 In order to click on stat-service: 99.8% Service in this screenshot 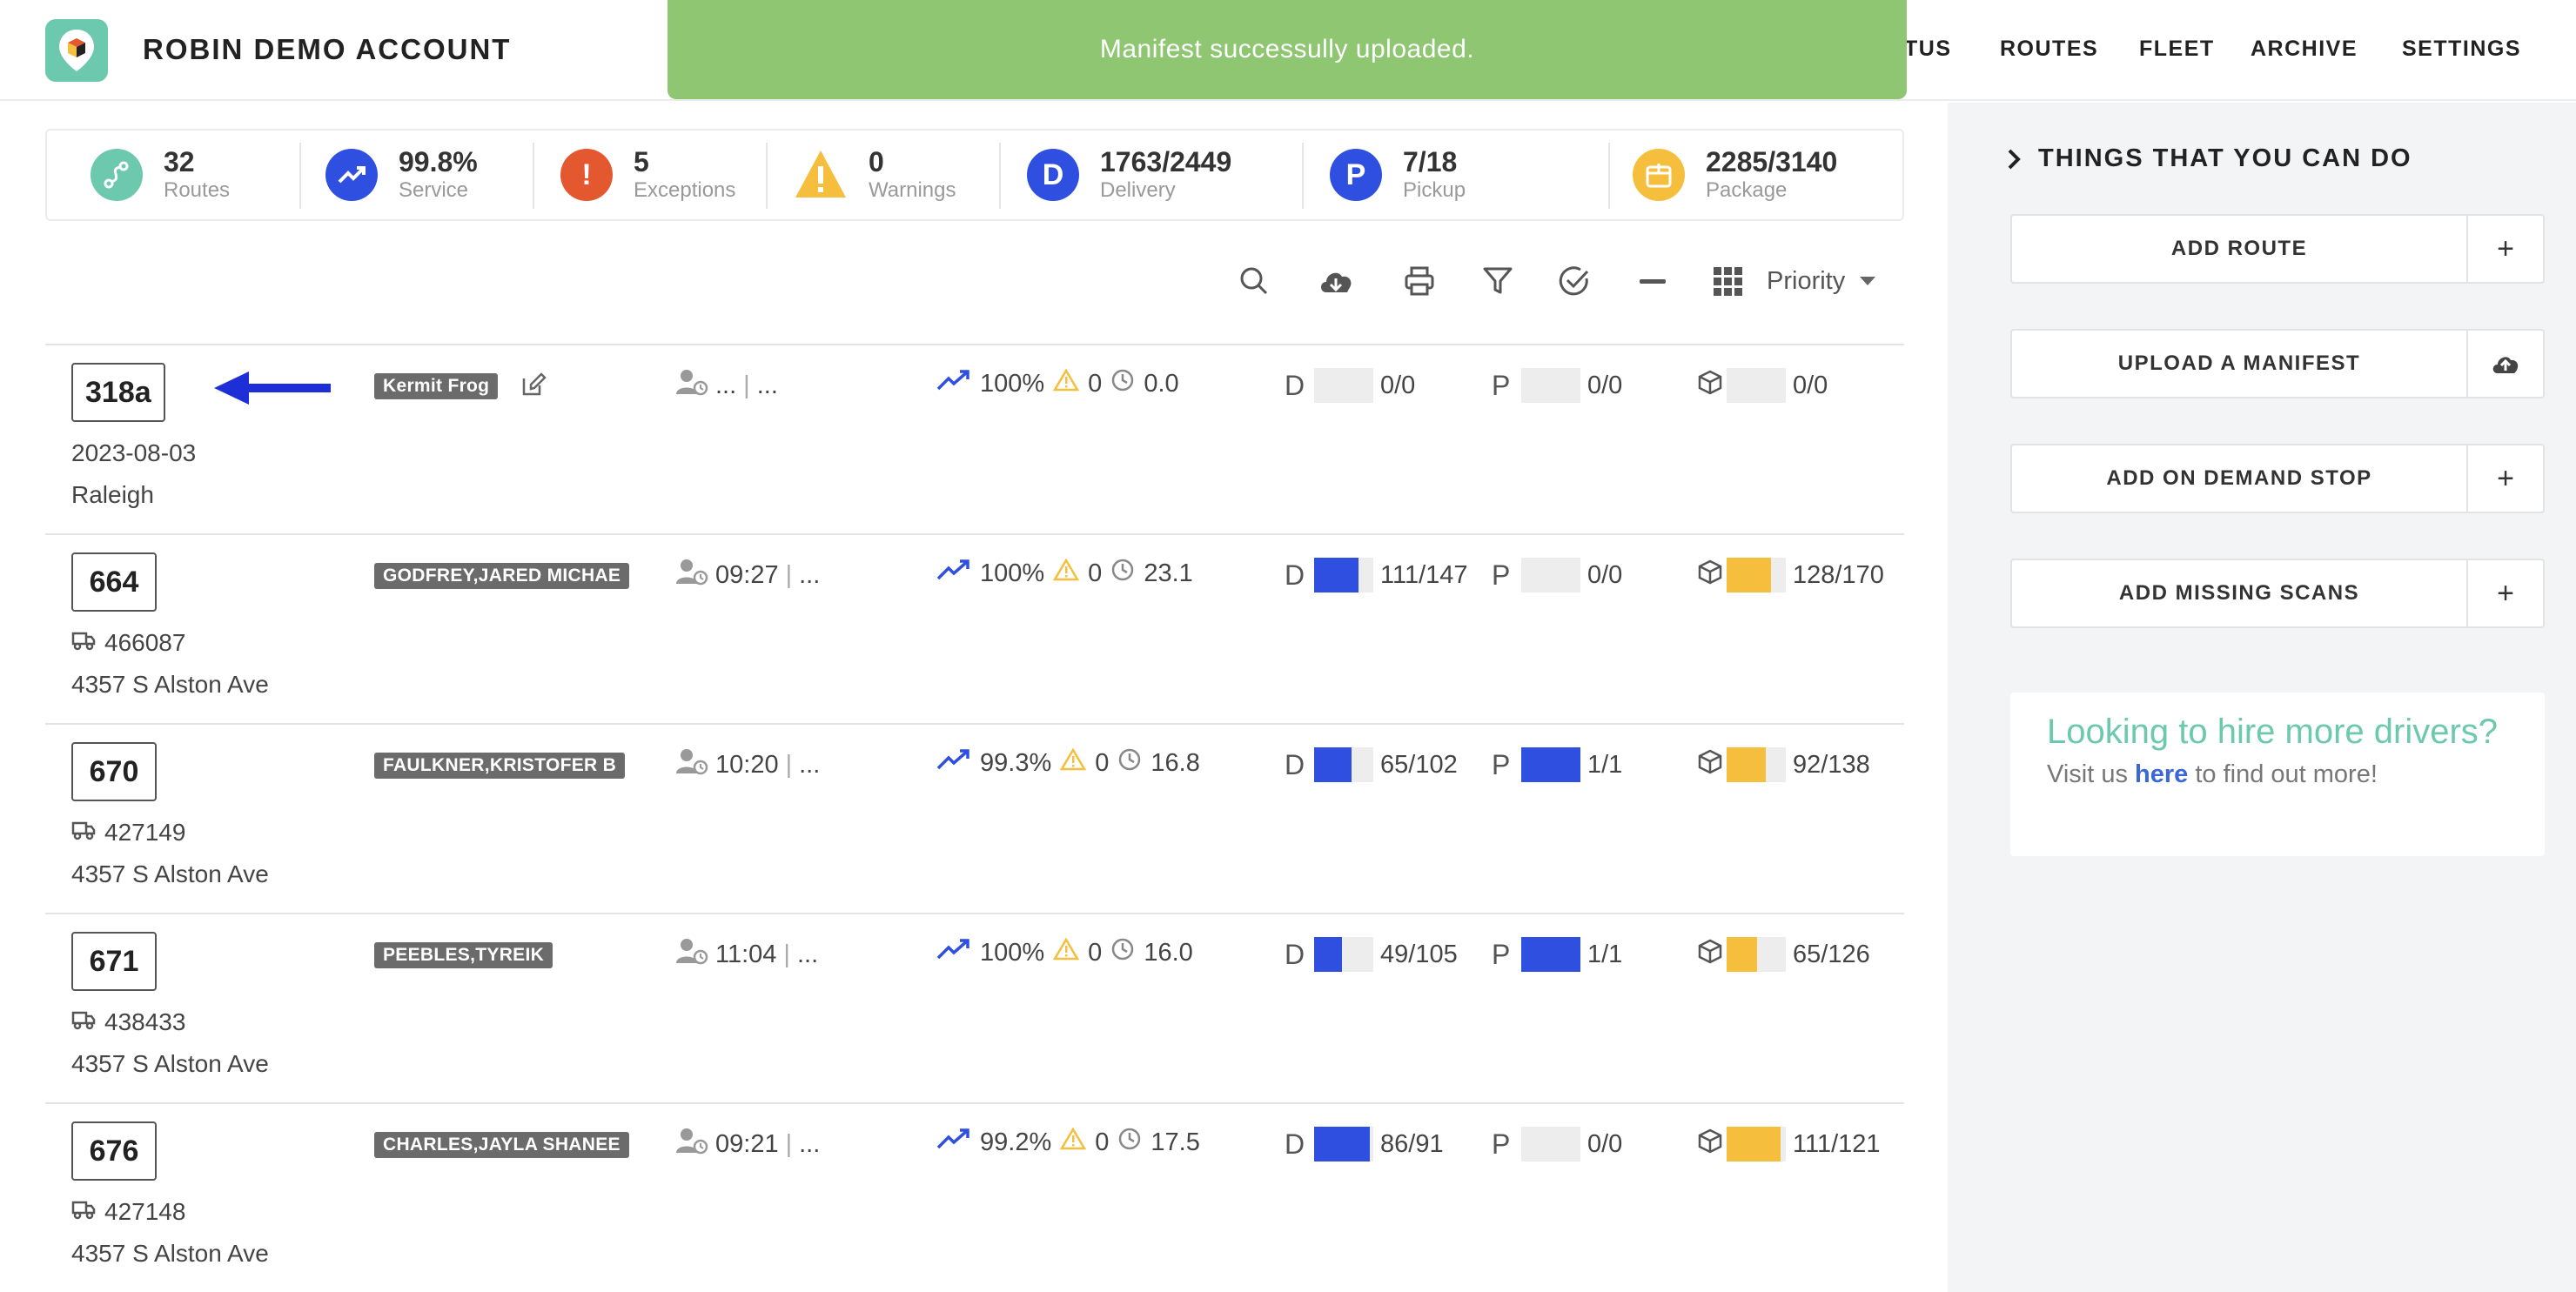, I will do `click(401, 175)`.